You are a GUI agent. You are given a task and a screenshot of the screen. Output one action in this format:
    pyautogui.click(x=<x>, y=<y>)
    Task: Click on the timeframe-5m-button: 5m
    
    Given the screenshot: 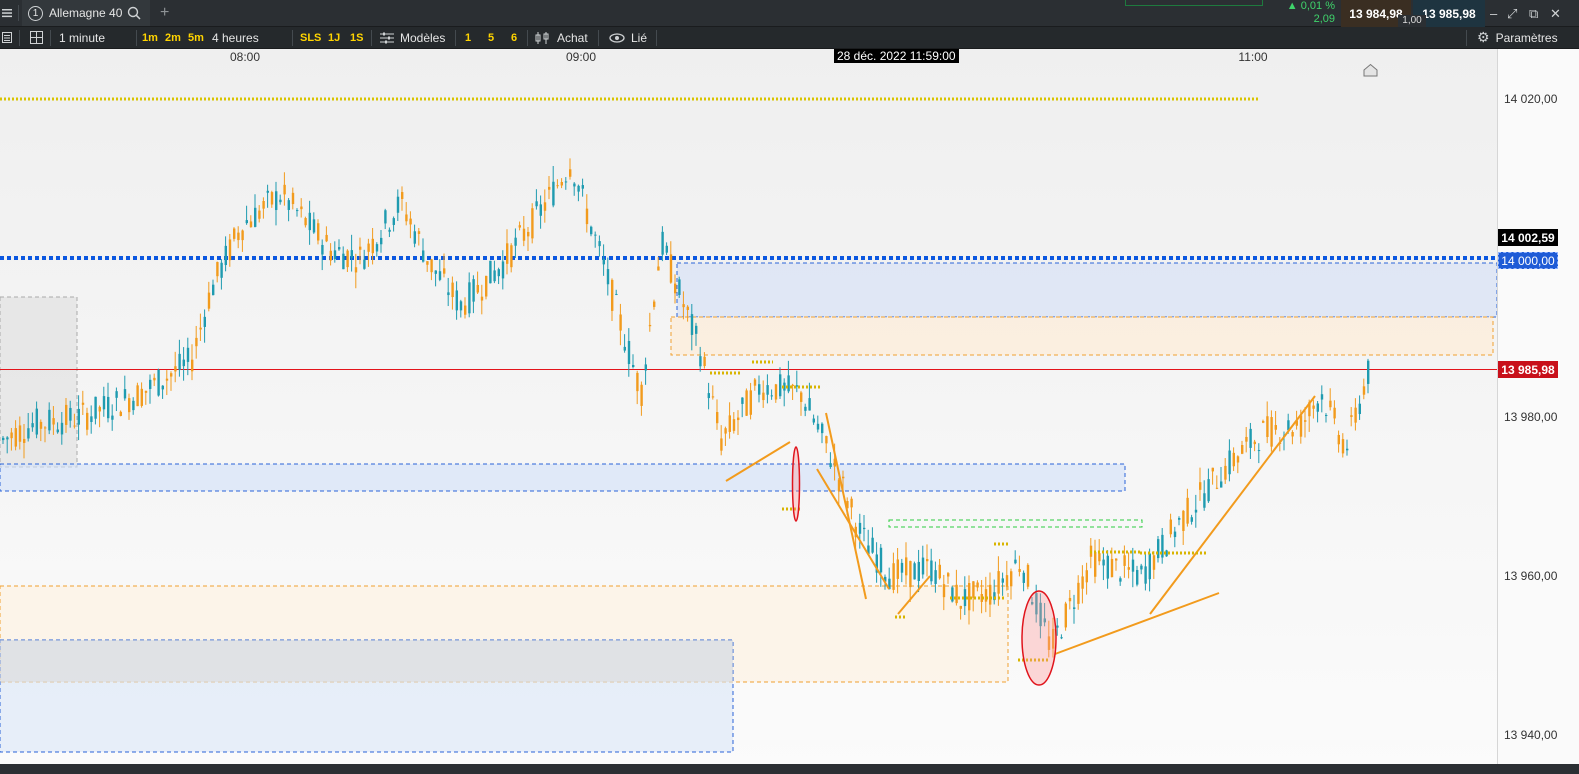 What is the action you would take?
    pyautogui.click(x=196, y=37)
    